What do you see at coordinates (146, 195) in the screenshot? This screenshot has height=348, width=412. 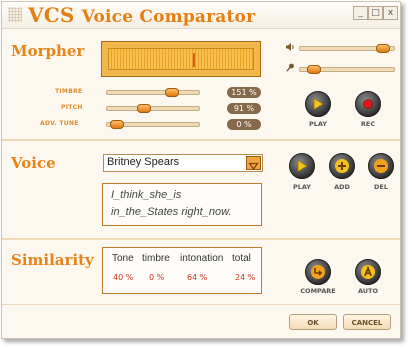 I see `voice-text-line-1: I_think_she_is` at bounding box center [146, 195].